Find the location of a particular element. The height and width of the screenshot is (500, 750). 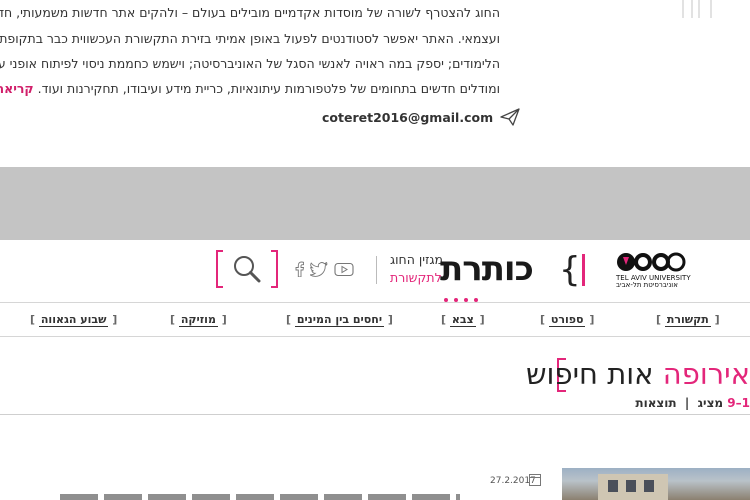

university-name-he: אוניברסיטת תל-אביב is located at coordinates (647, 285).